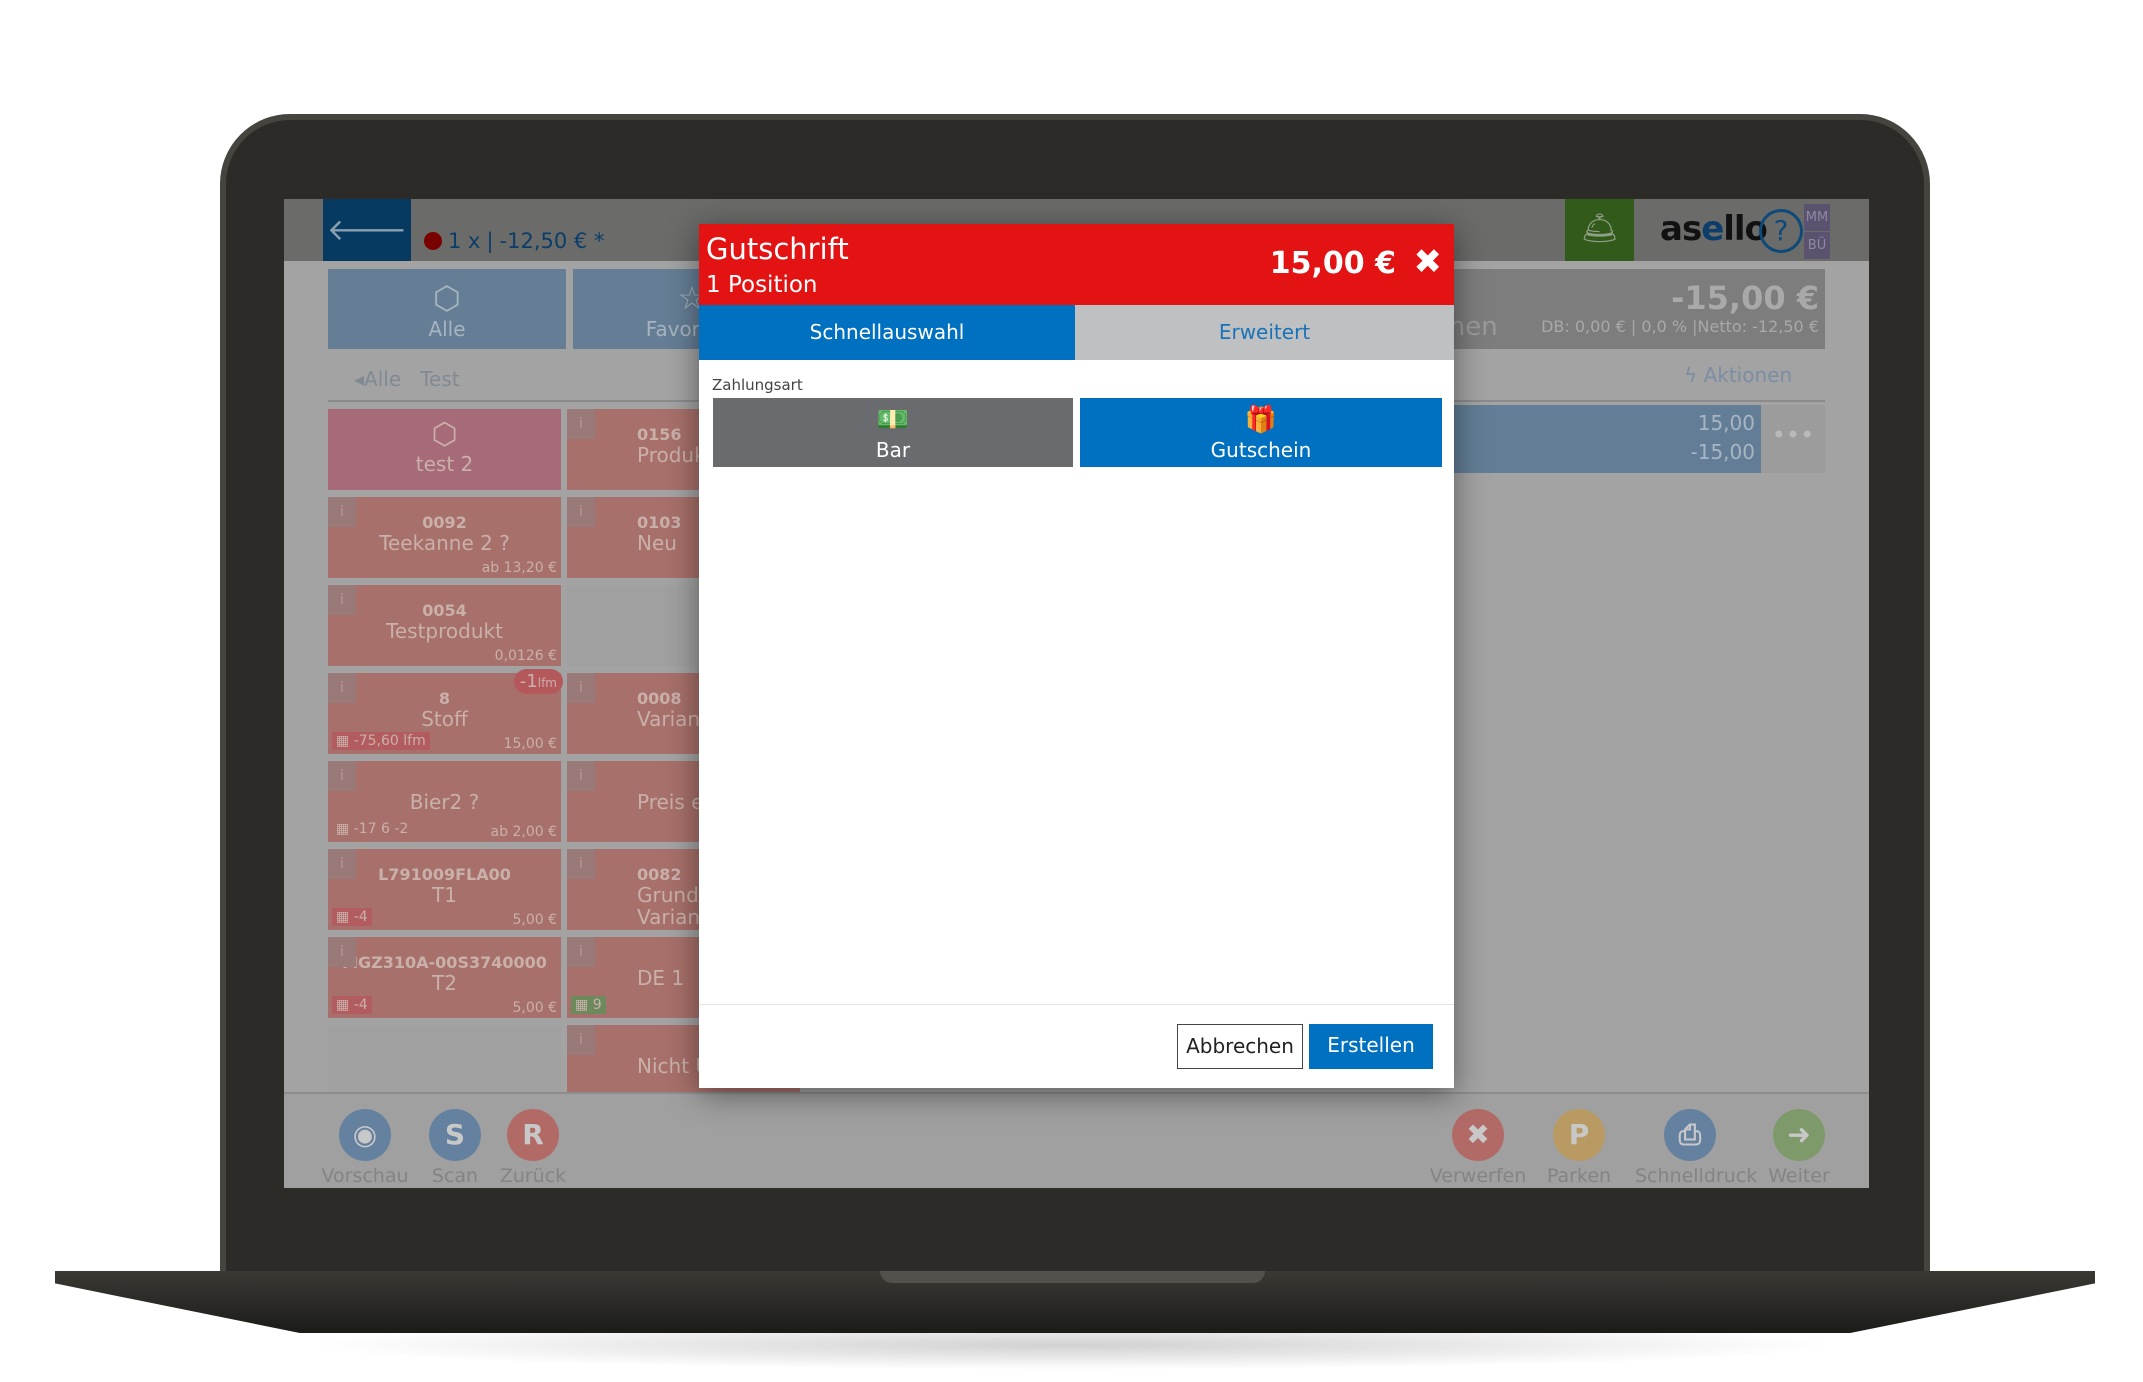 The height and width of the screenshot is (1382, 2143). Describe the element at coordinates (1793, 439) in the screenshot. I see `line-item-more-button: •••` at that location.